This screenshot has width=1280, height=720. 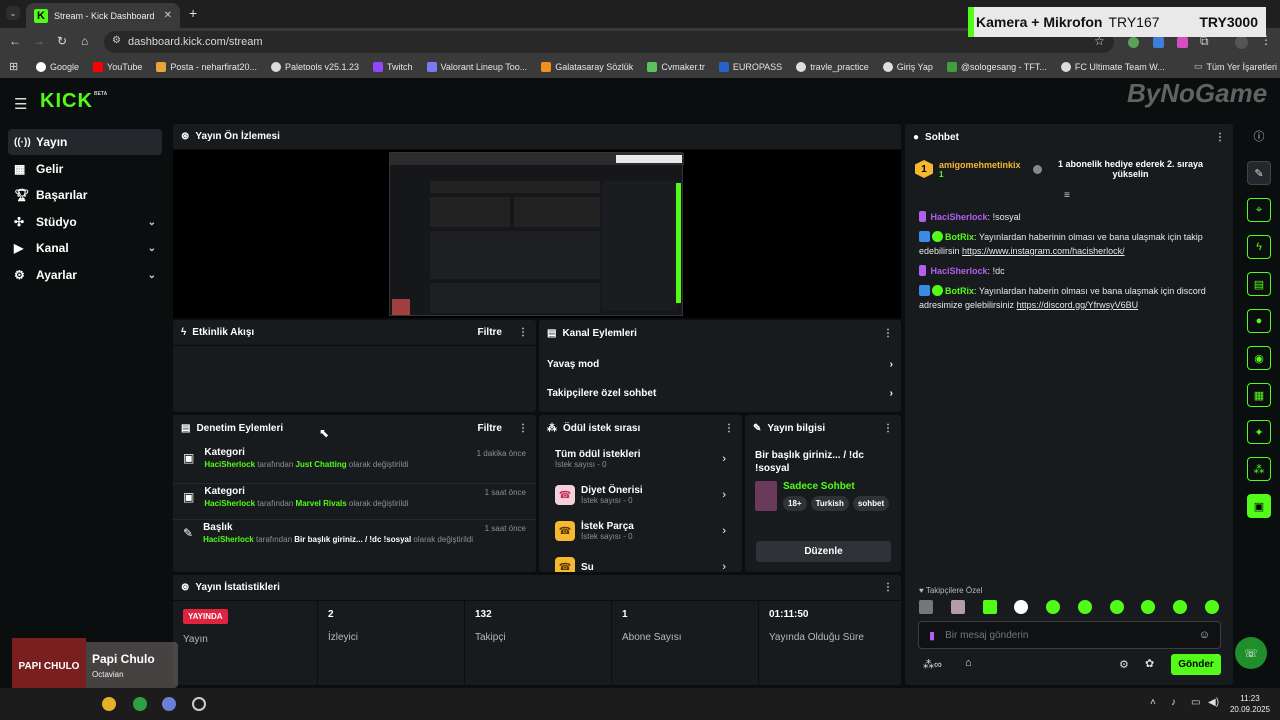 I want to click on profile-avatar, so click(x=1241, y=42).